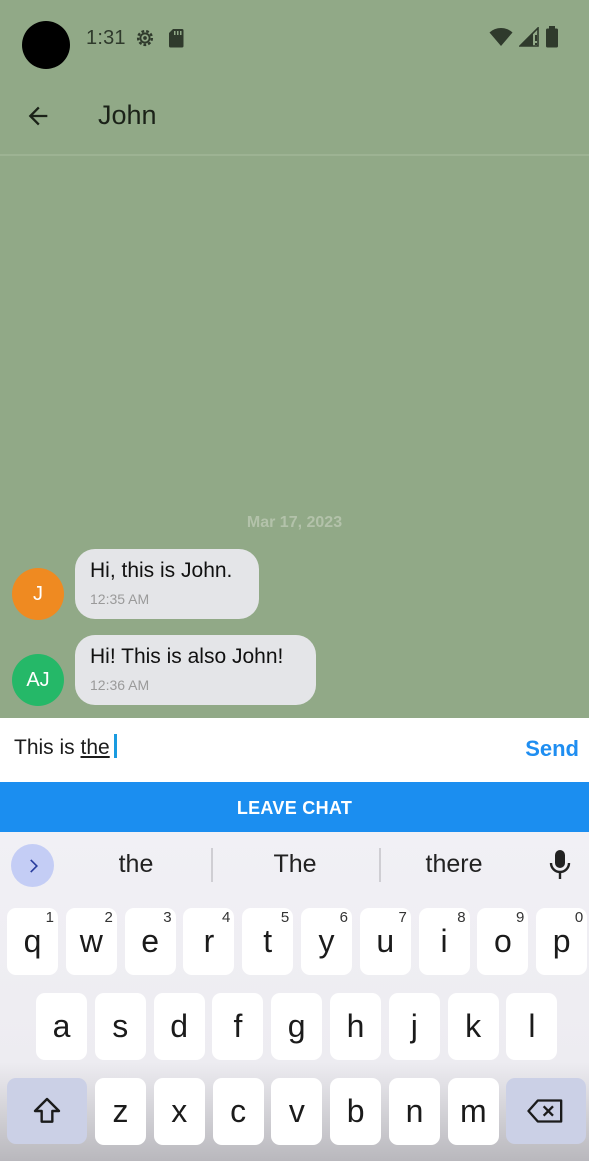 Image resolution: width=589 pixels, height=1161 pixels. Describe the element at coordinates (187, 656) in the screenshot. I see `message-text: Hi! This is also John!` at that location.